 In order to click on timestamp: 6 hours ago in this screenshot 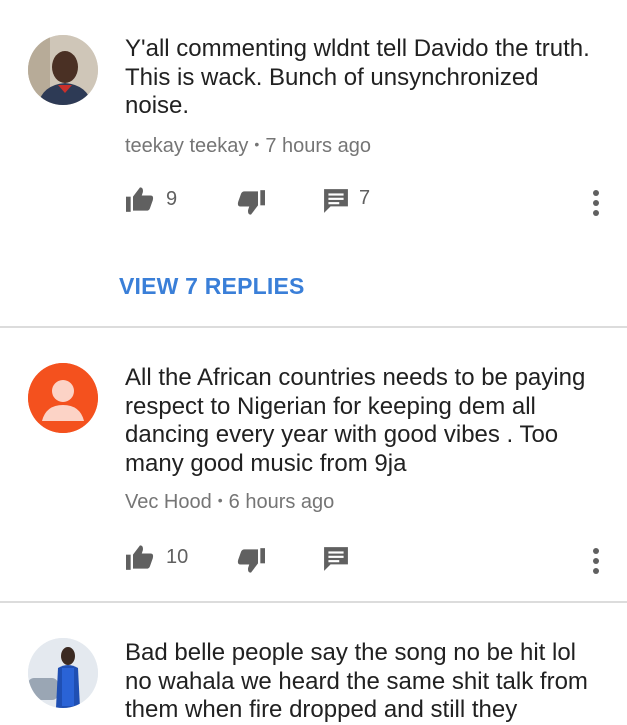, I will do `click(281, 502)`.